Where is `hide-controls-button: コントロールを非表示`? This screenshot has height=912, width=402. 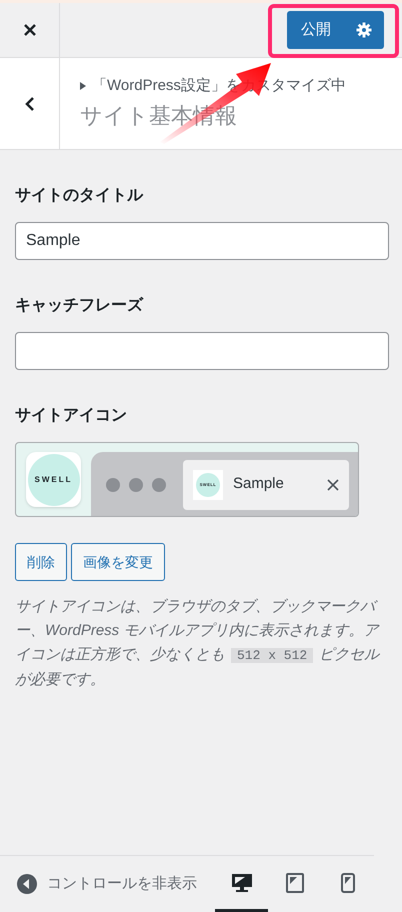
hide-controls-button: コントロールを非表示 is located at coordinates (107, 884).